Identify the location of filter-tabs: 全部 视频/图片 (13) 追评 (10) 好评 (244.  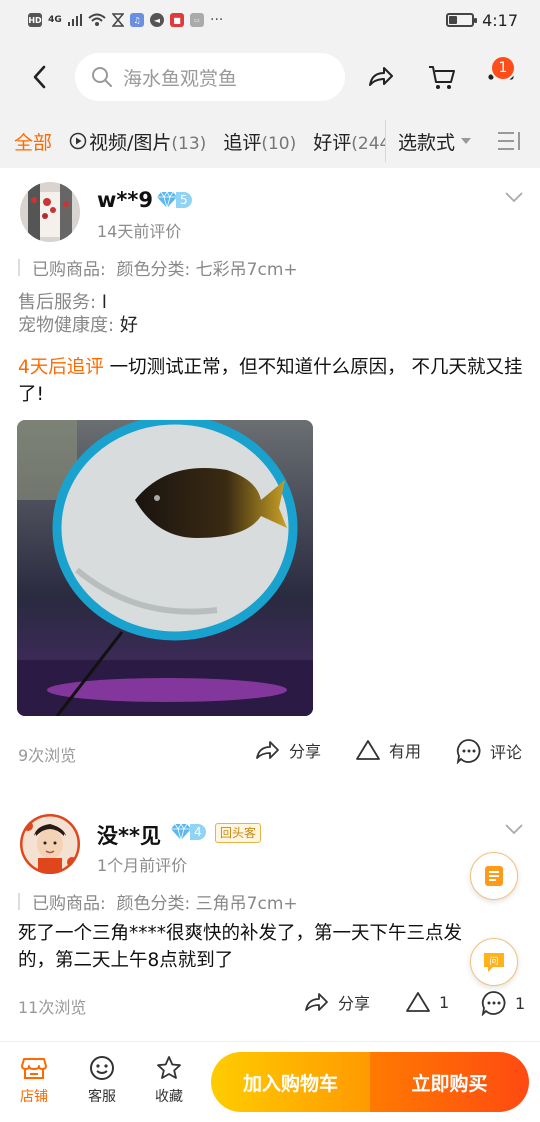
(200, 141).